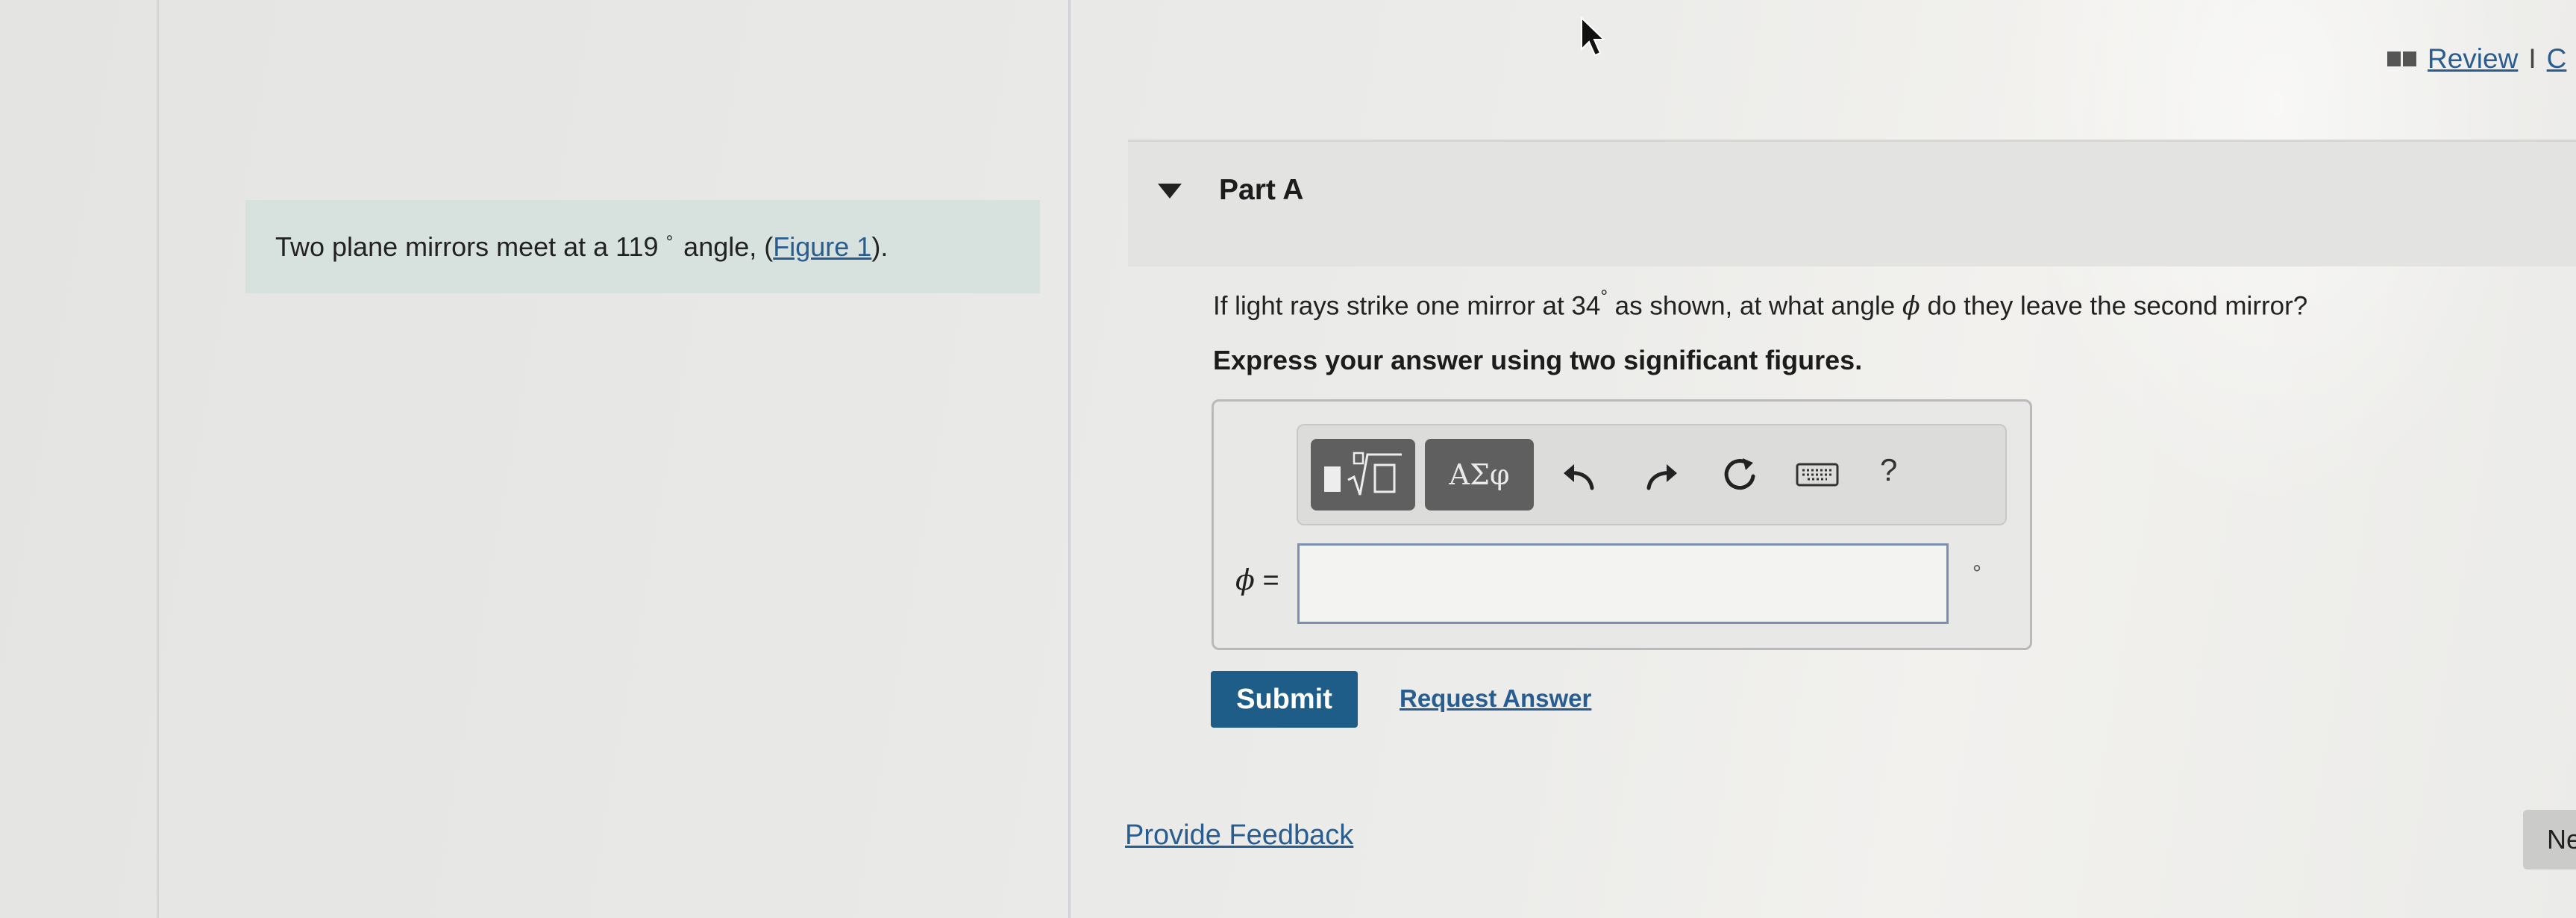  What do you see at coordinates (880, 246) in the screenshot?
I see `intro-text-end: ).` at bounding box center [880, 246].